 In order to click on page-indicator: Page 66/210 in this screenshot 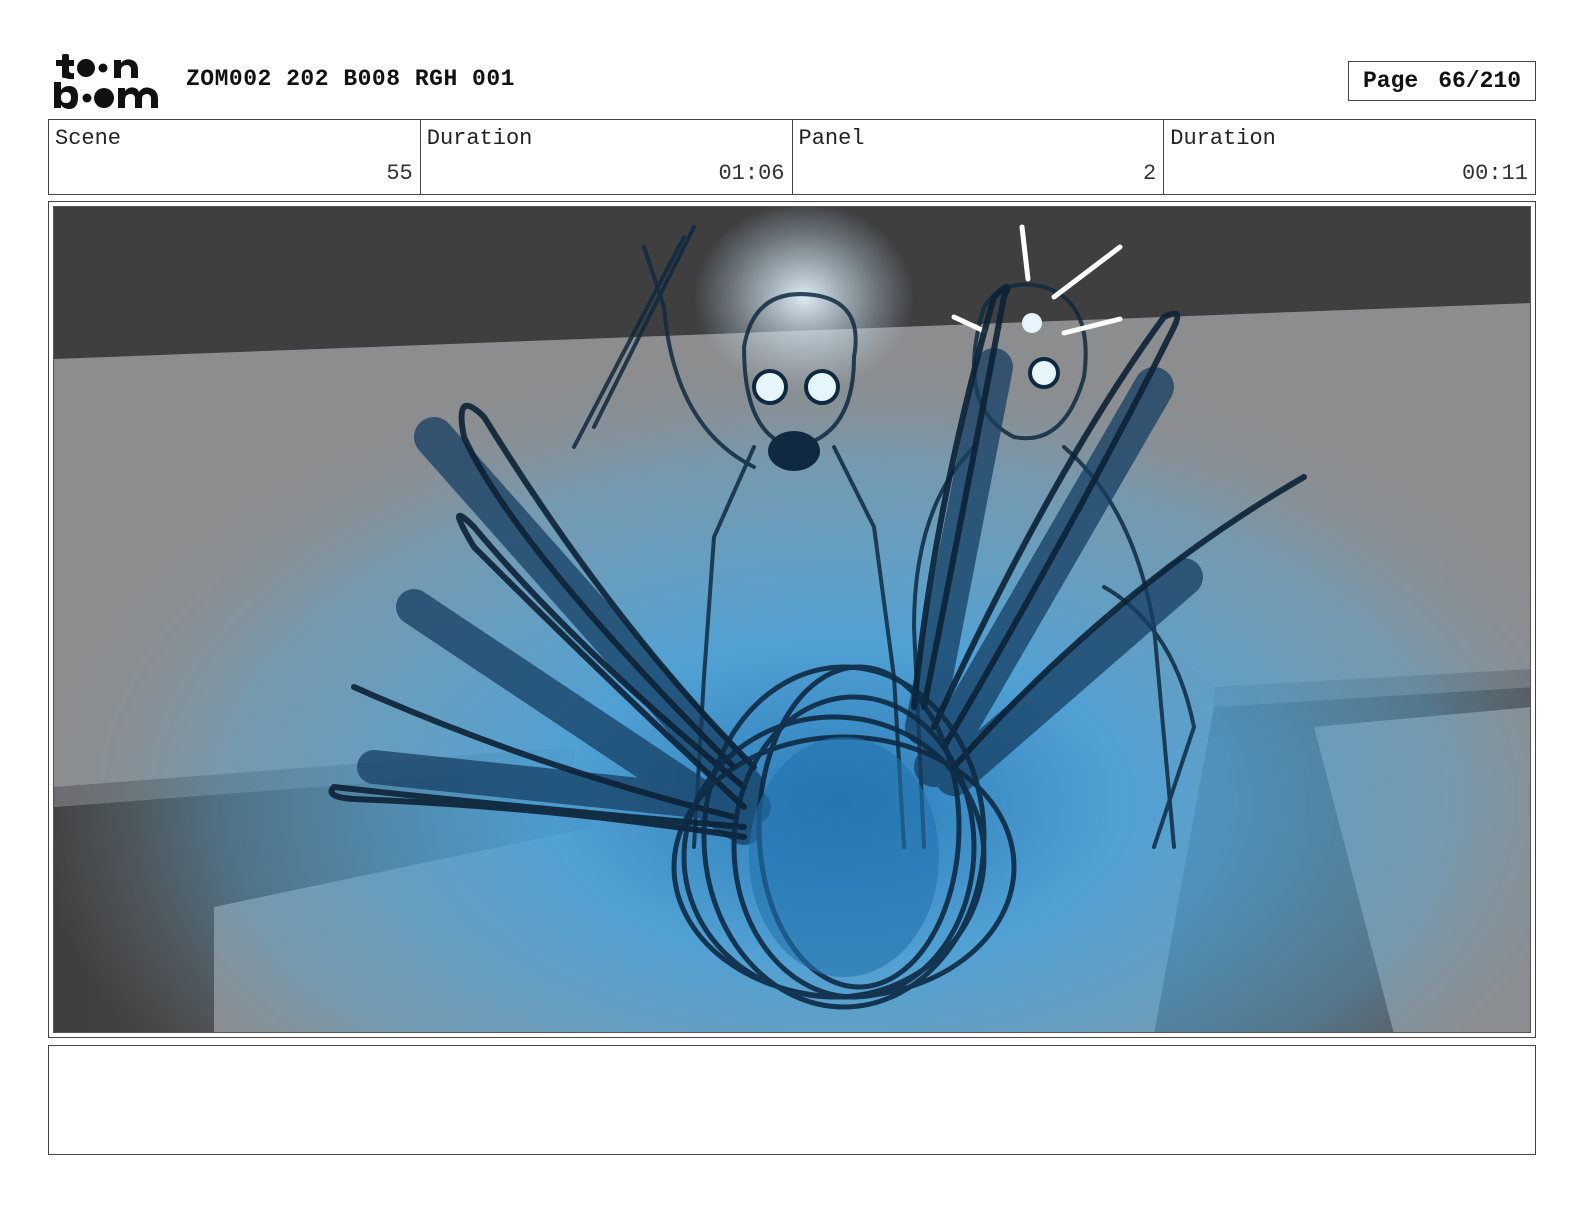, I will do `click(1442, 81)`.